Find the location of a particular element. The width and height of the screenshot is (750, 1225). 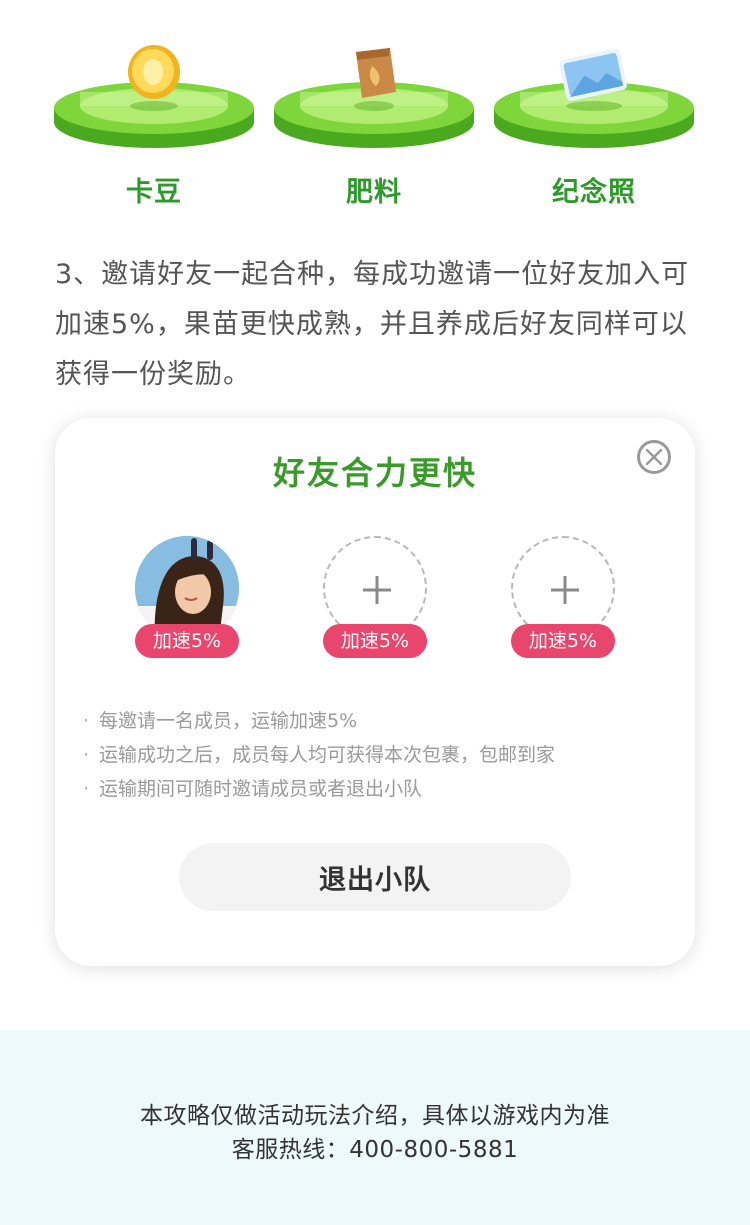

note-text: 运输期间可随时邀请成员或者退出小队 is located at coordinates (261, 789).